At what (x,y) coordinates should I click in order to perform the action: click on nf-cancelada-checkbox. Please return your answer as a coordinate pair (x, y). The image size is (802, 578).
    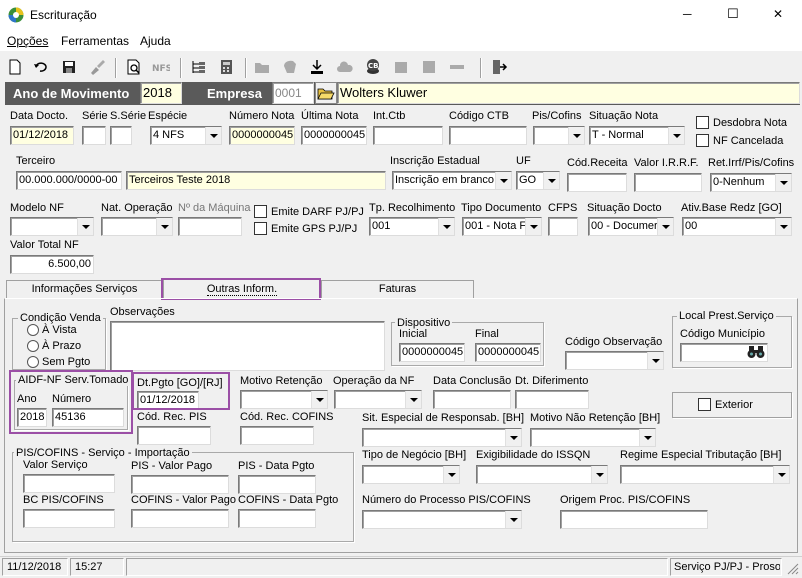
    Looking at the image, I should click on (702, 140).